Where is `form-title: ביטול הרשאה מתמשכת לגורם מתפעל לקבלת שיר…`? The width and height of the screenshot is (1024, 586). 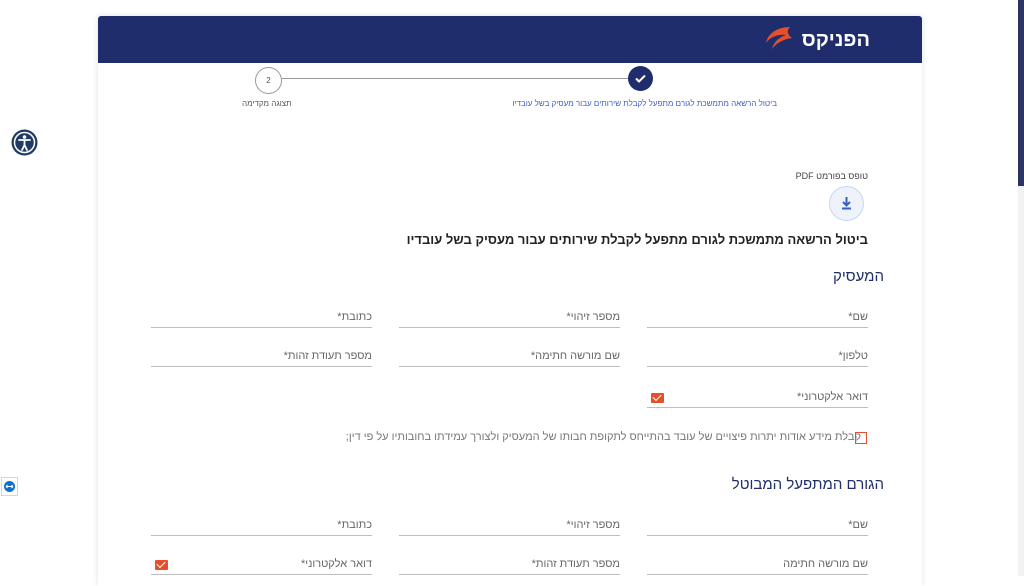
form-title: ביטול הרשאה מתמשכת לגורם מתפעל לקבלת שיר… is located at coordinates (637, 239).